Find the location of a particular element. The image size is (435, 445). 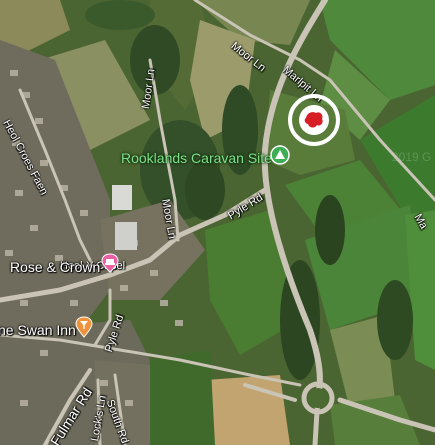

rose-crown-label: Rose & Crown is located at coordinates (55, 267).